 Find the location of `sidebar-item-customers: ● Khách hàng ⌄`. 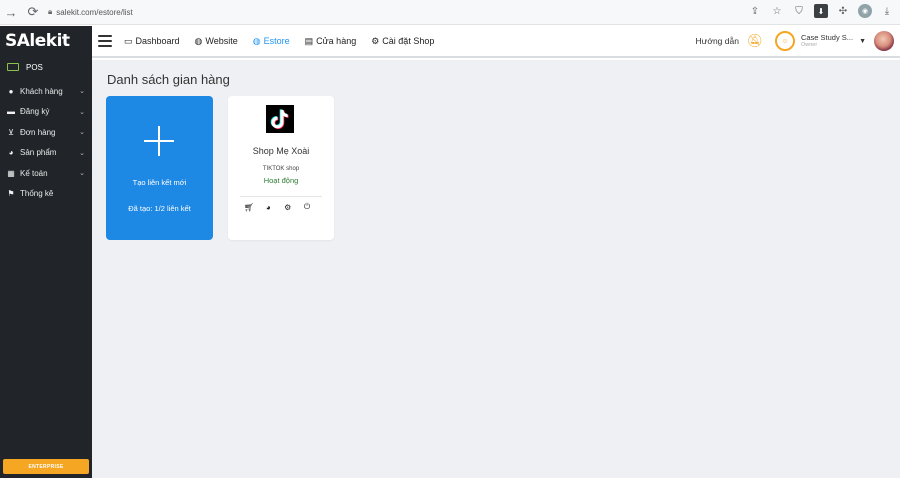

sidebar-item-customers: ● Khách hàng ⌄ is located at coordinates (46, 91).